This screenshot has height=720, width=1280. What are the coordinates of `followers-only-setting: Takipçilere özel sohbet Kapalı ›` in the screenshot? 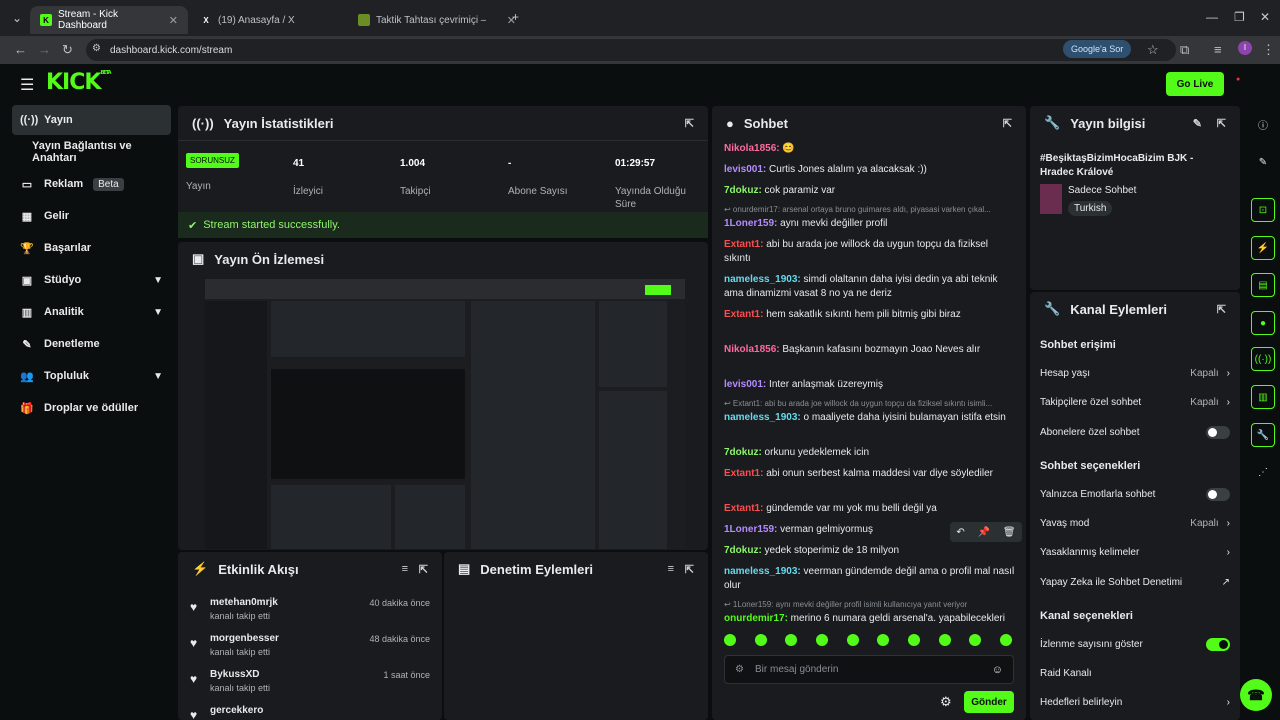 It's located at (1135, 402).